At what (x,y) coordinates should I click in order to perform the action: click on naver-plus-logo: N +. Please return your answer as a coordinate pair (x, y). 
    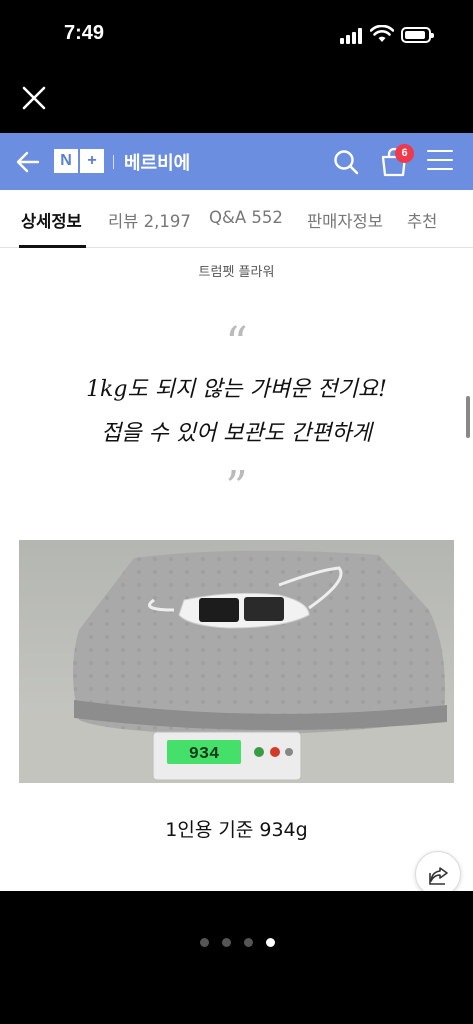
    Looking at the image, I should click on (79, 162).